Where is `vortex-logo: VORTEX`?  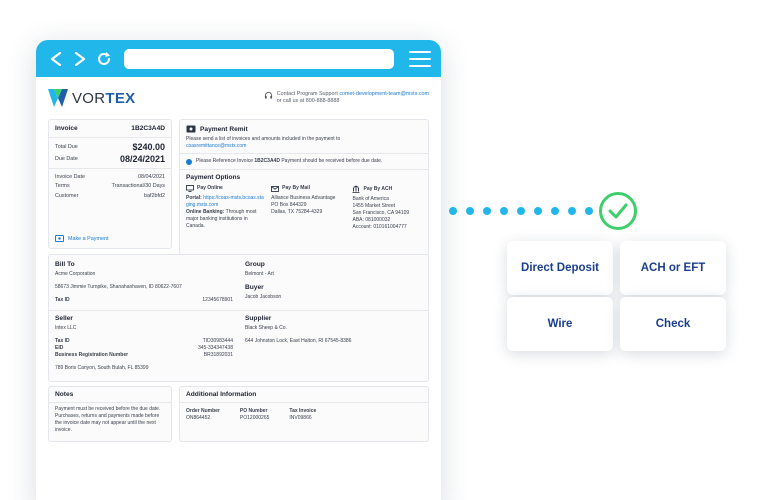 vortex-logo: VORTEX is located at coordinates (91, 98).